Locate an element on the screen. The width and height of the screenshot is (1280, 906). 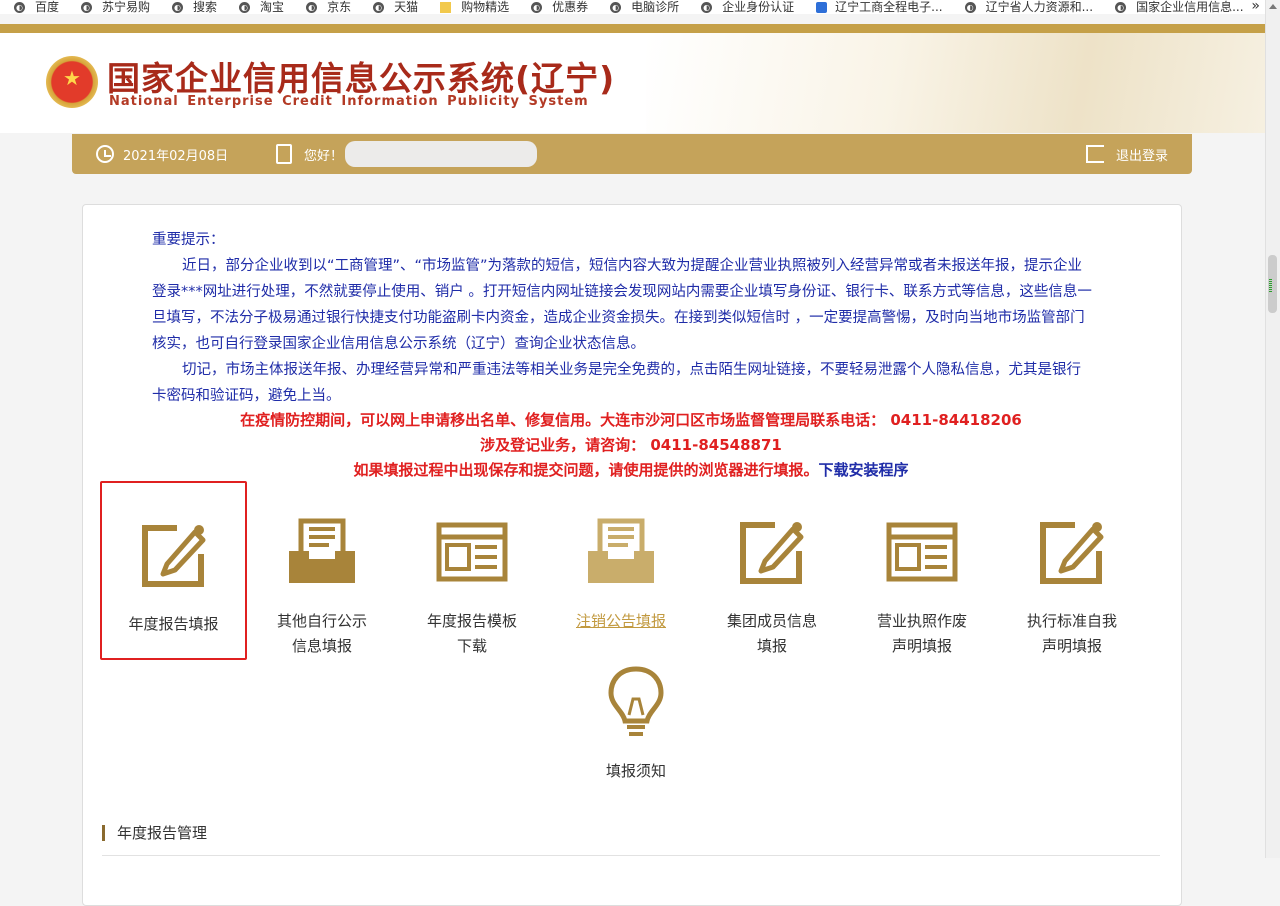
bookmark-coupons: ◐ 优惠券 is located at coordinates (559, 7).